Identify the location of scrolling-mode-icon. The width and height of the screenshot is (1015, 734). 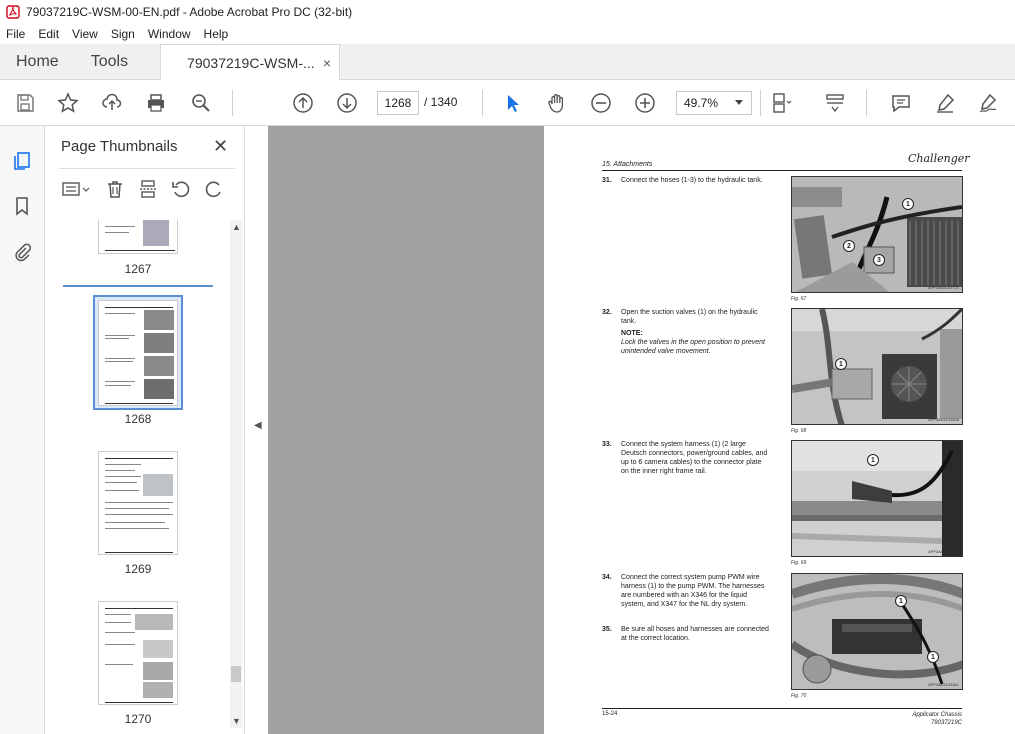
(835, 103).